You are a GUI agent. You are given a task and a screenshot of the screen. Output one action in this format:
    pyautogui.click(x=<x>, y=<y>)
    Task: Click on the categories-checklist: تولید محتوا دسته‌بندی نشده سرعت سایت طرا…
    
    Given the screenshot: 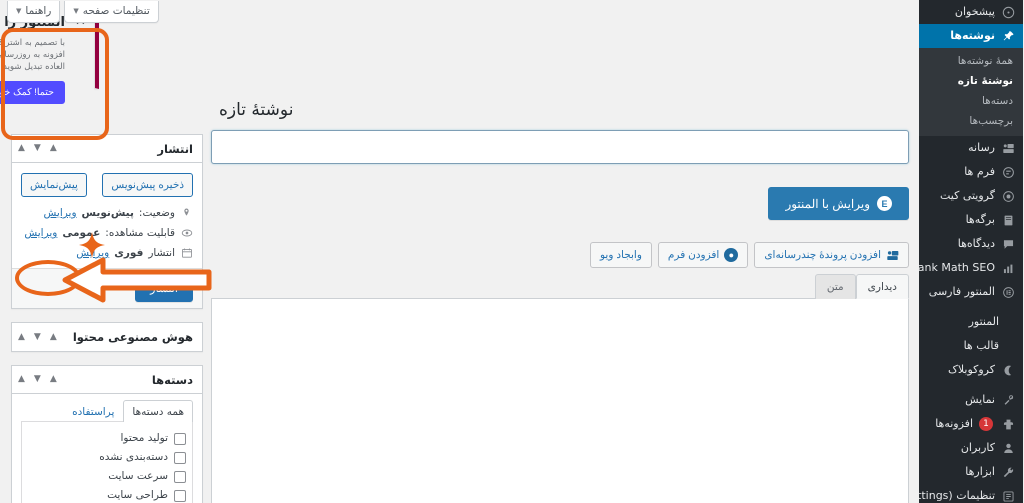 What is the action you would take?
    pyautogui.click(x=108, y=462)
    